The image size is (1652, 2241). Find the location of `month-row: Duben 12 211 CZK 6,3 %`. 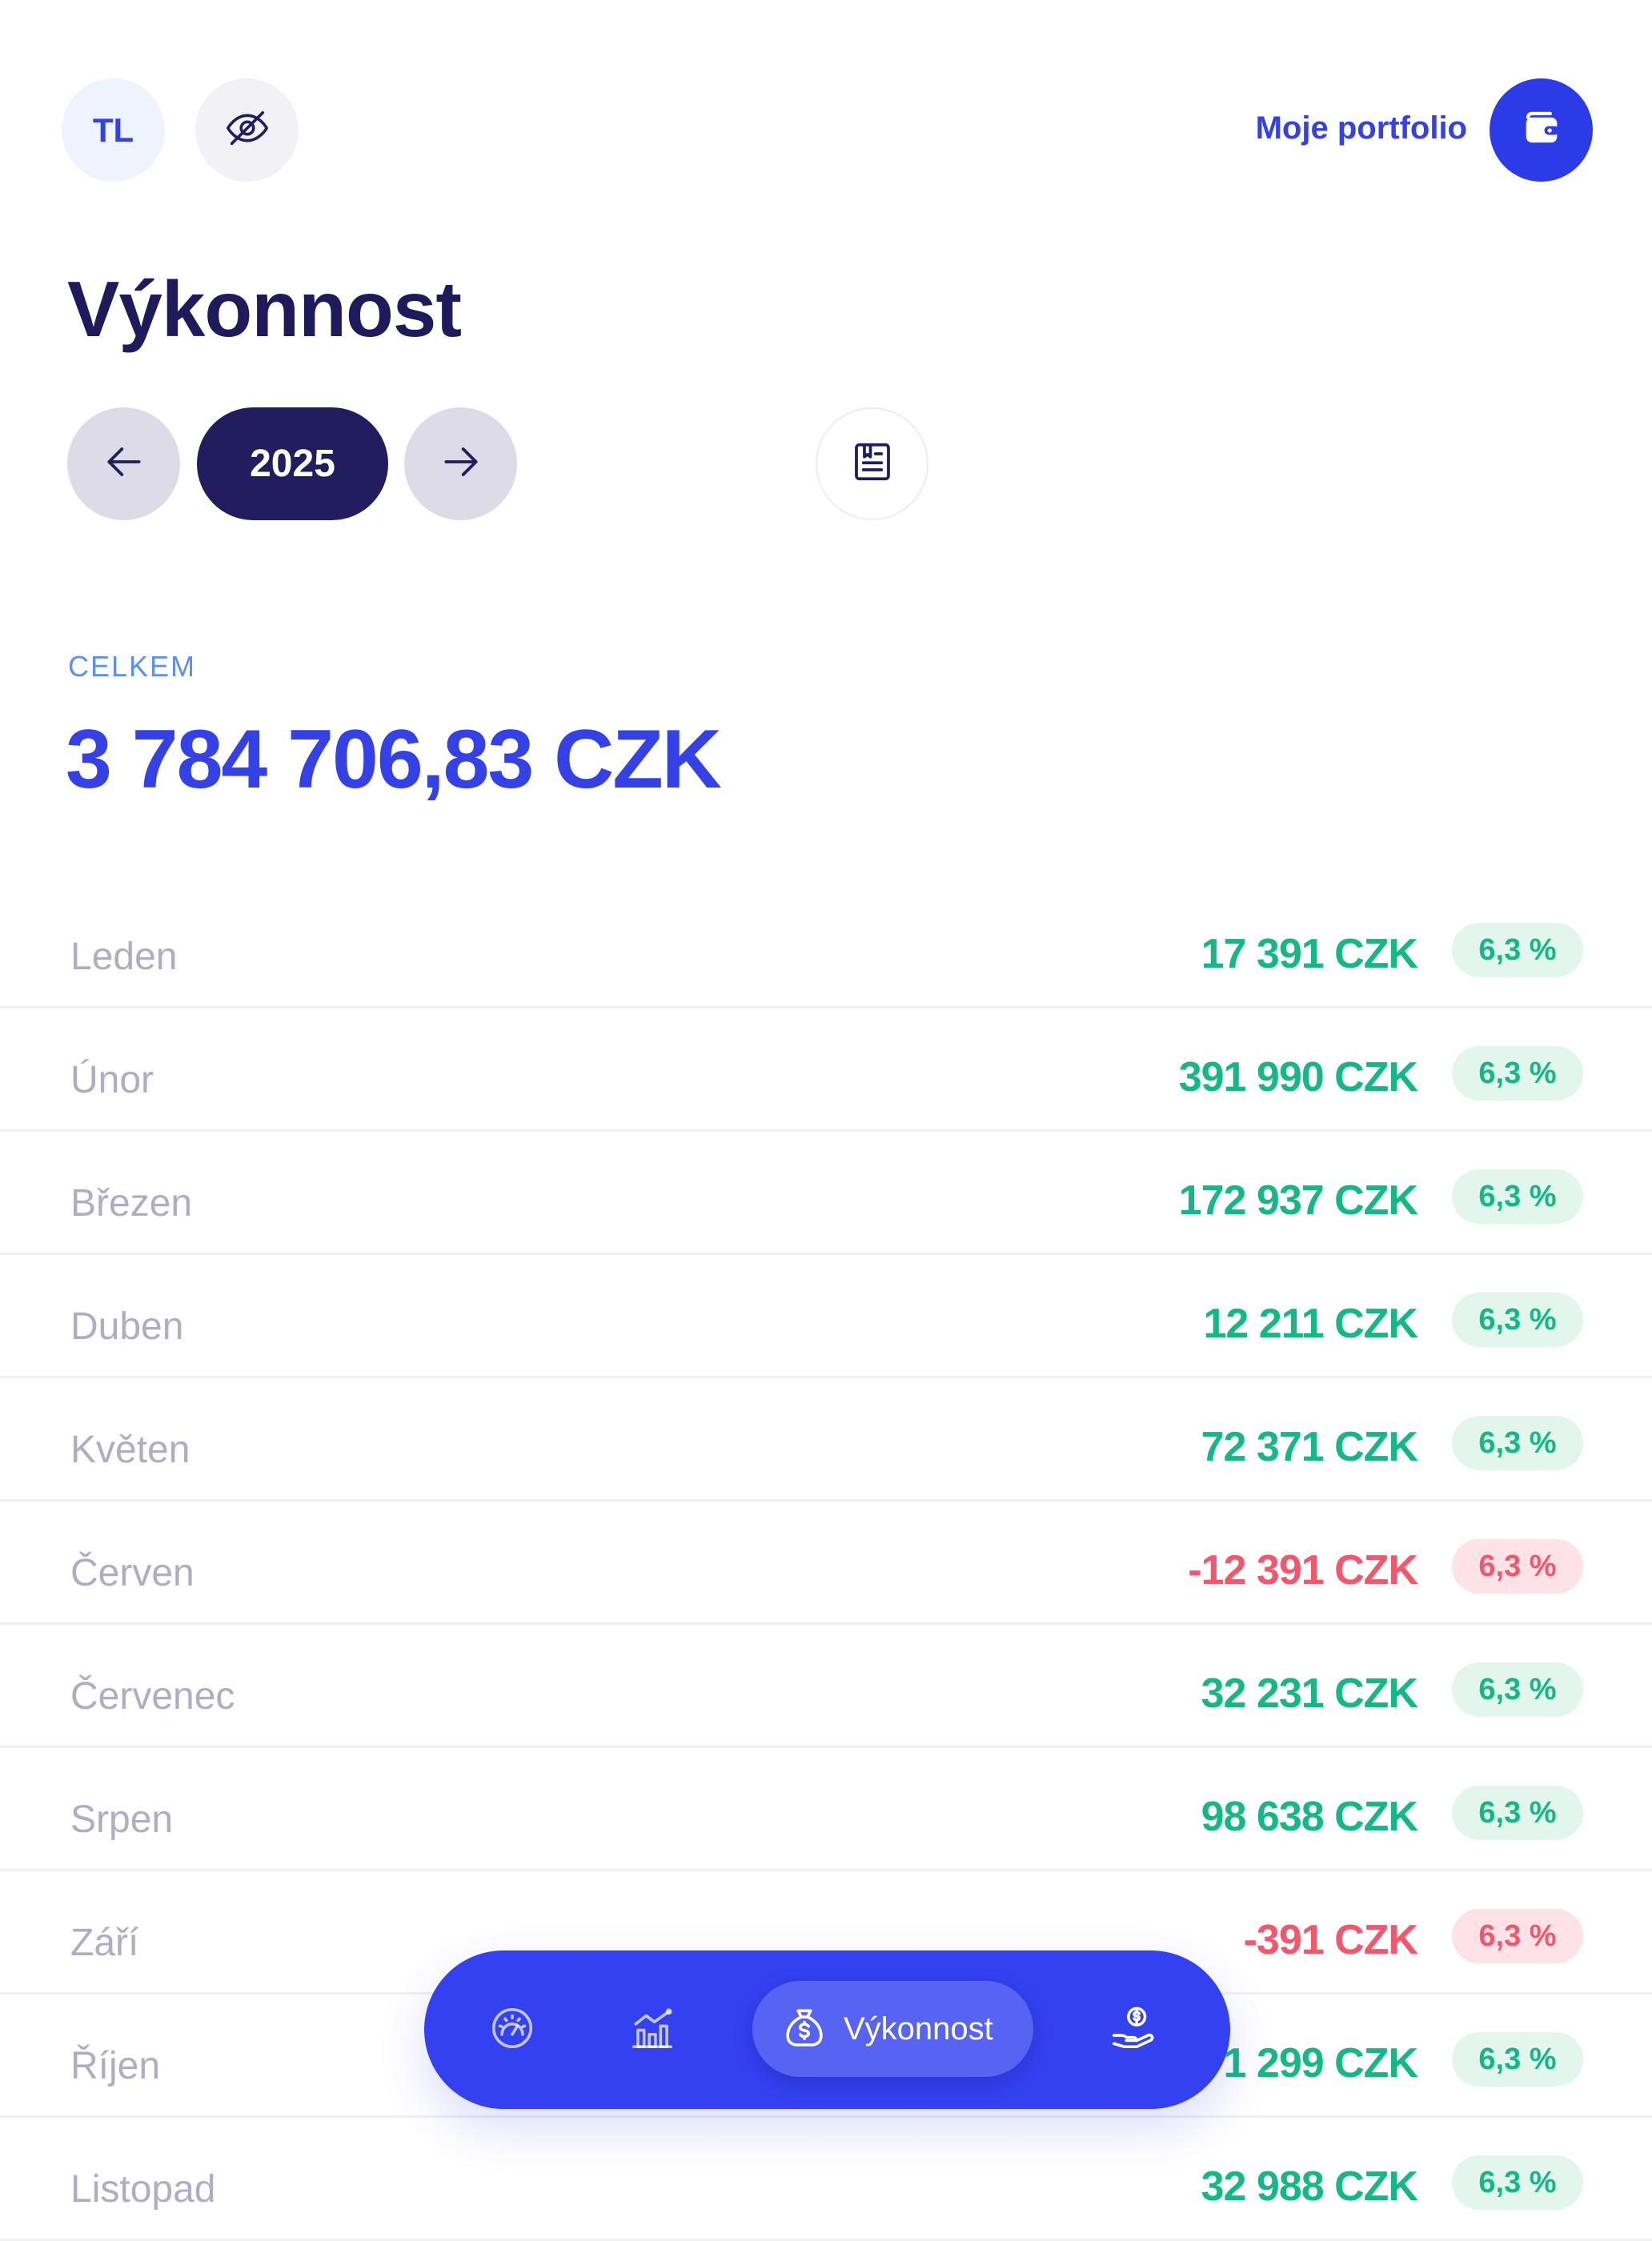

month-row: Duben 12 211 CZK 6,3 % is located at coordinates (826, 1316).